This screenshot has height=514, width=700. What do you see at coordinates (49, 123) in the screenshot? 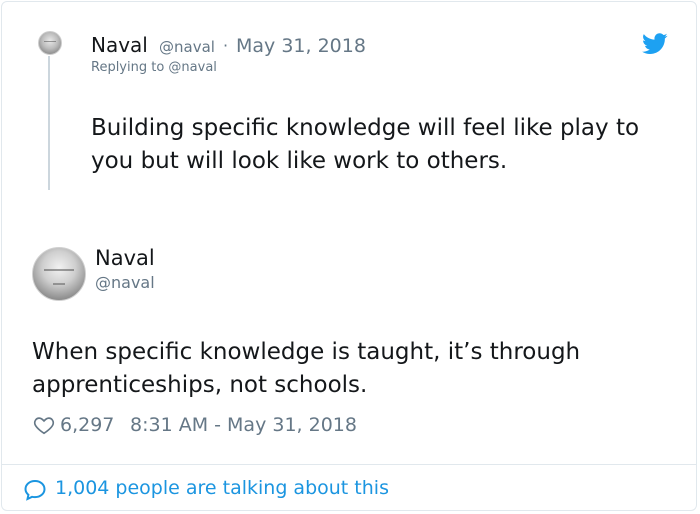
I see `thread-connector` at bounding box center [49, 123].